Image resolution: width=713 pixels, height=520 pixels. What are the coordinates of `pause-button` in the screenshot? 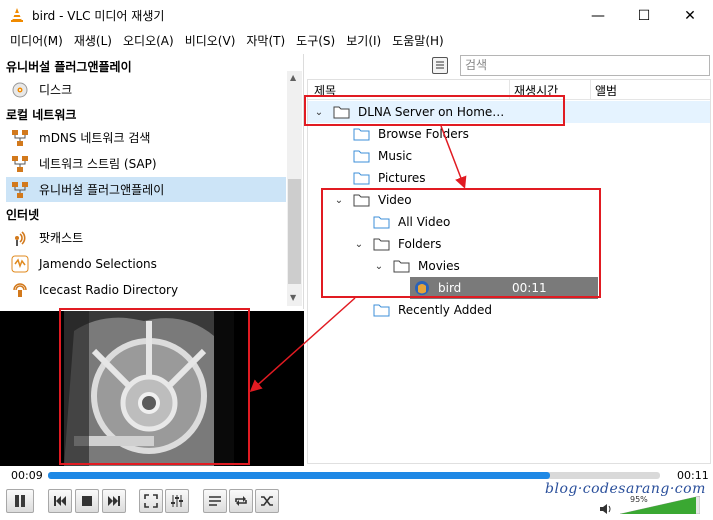 It's located at (20, 501).